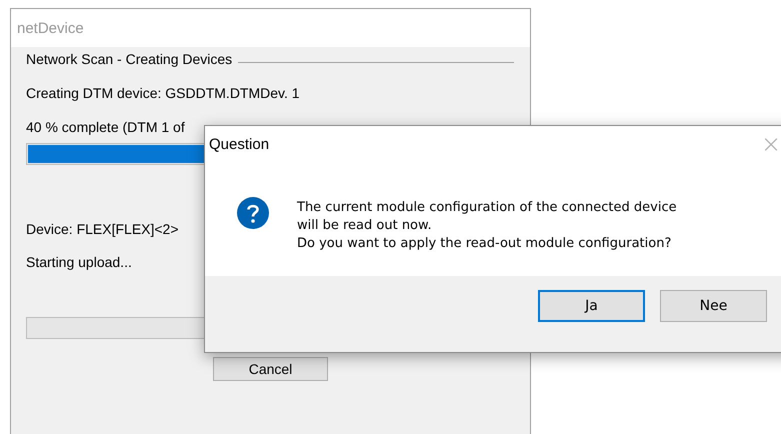  What do you see at coordinates (591, 306) in the screenshot?
I see `dialog-button: Ja` at bounding box center [591, 306].